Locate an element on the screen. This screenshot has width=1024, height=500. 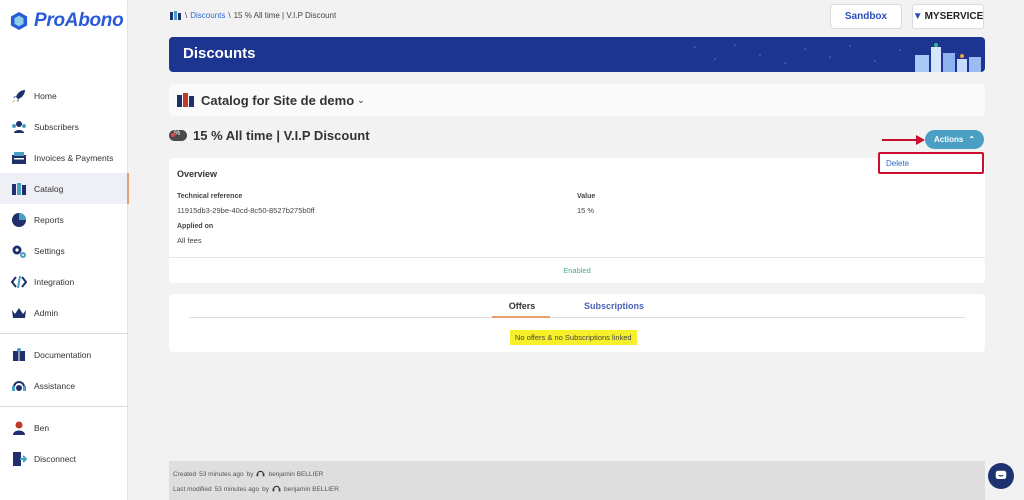
banner-illustration-icon is located at coordinates (837, 57).